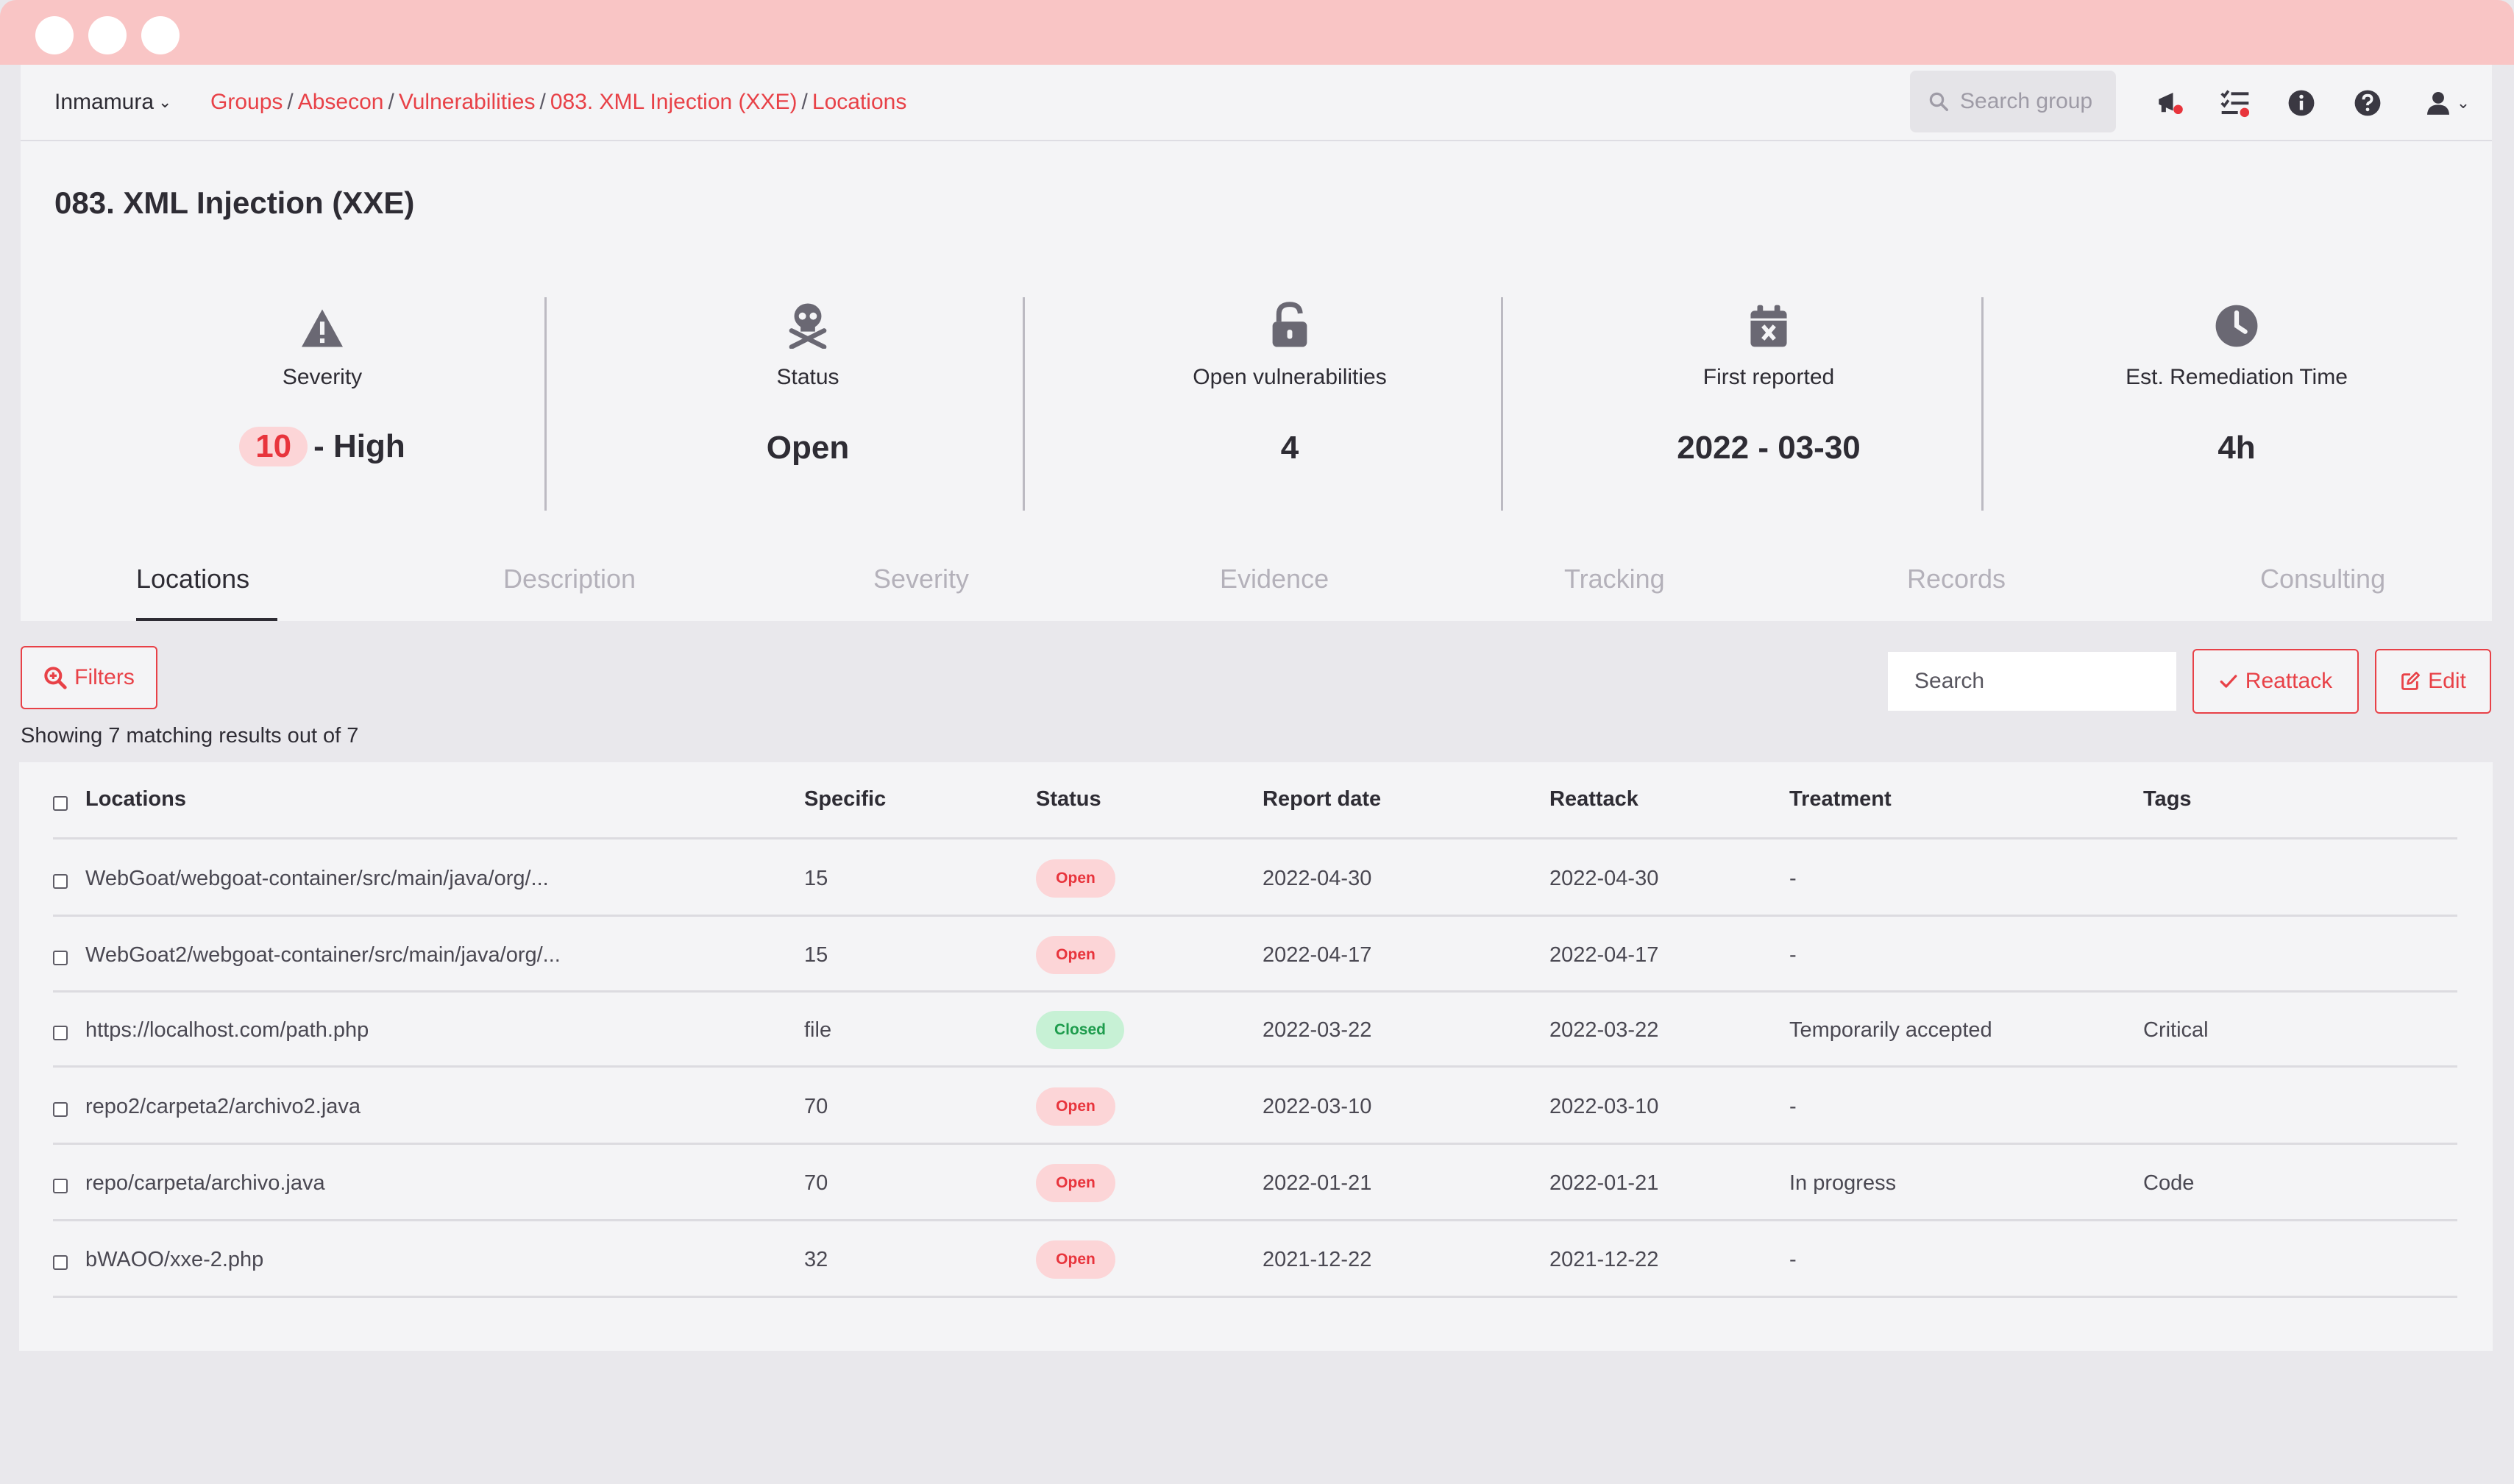 This screenshot has width=2514, height=1484. What do you see at coordinates (104, 677) in the screenshot?
I see `filters-label: Filters` at bounding box center [104, 677].